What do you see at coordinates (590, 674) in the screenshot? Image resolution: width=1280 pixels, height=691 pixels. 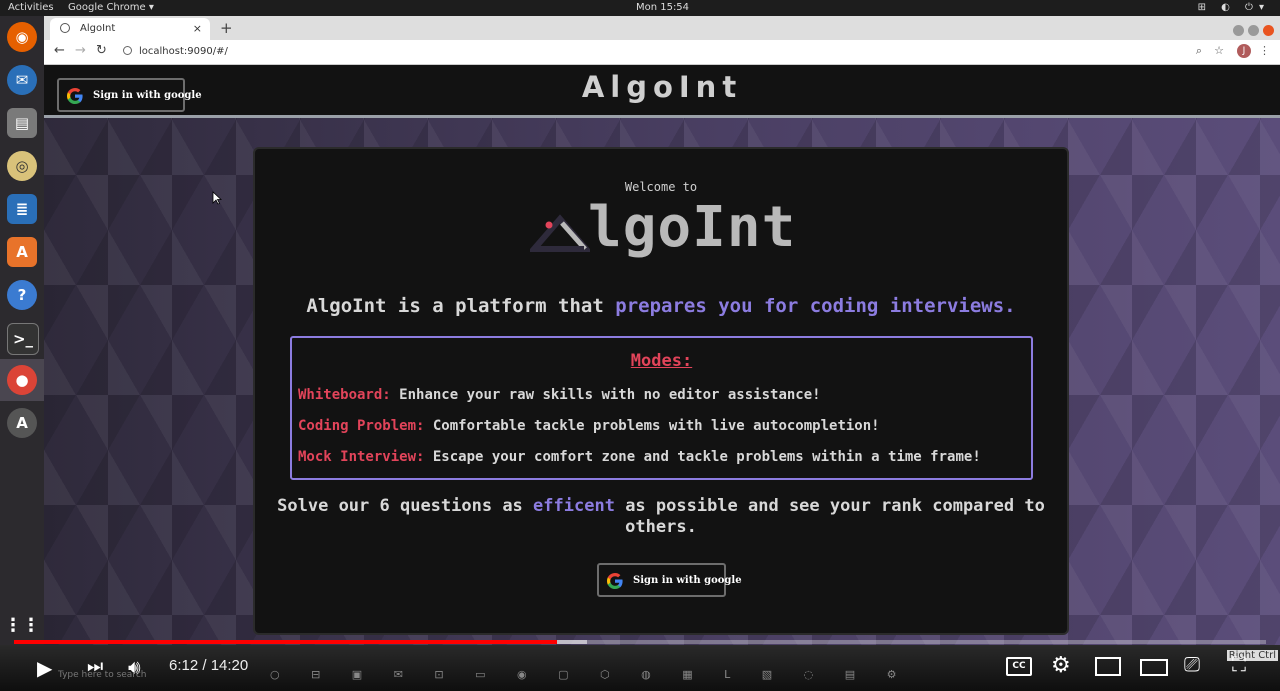 I see `taskbar-icons: ○ ⊟ ▣ ✉ ⊡ ▭ ◉ ▢ ⬡ ◍ ▦ L ▧ ◌ ▤ ⚙` at bounding box center [590, 674].